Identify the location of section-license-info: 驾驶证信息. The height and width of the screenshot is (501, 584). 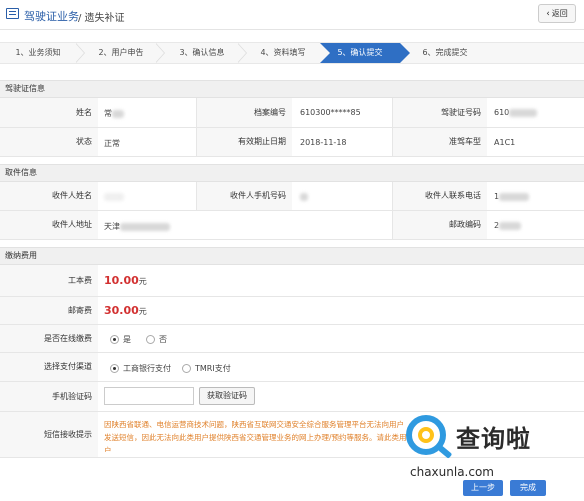
(292, 89).